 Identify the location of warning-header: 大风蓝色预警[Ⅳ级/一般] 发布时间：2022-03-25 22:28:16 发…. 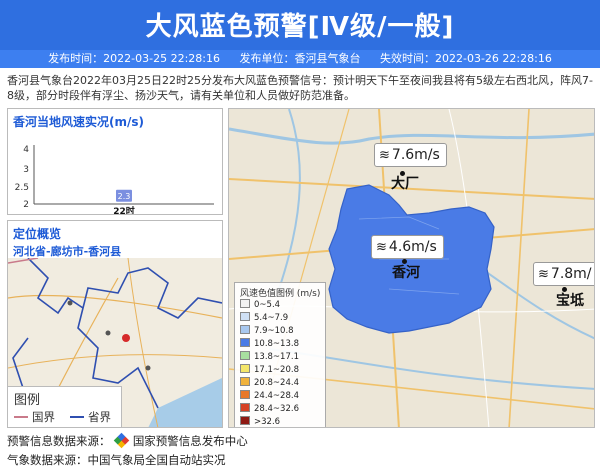
(300, 34).